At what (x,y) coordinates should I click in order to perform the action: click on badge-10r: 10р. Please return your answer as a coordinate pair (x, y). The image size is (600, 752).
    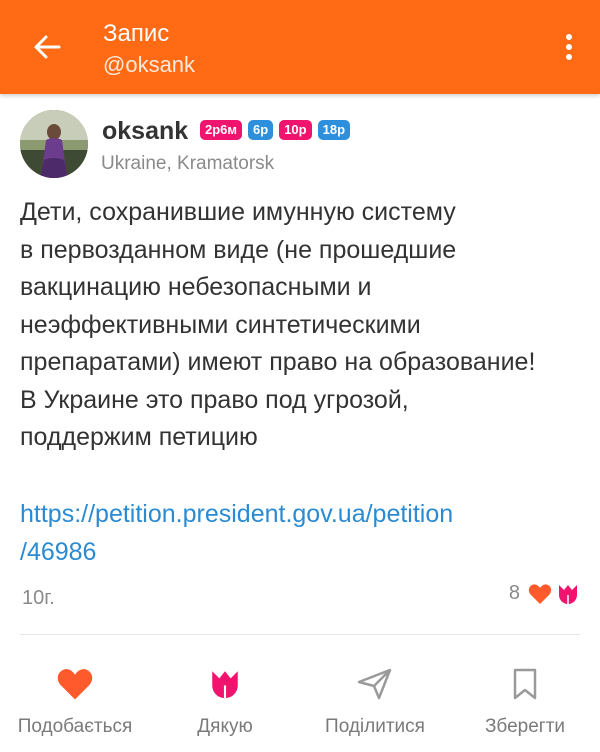
    Looking at the image, I should click on (295, 130).